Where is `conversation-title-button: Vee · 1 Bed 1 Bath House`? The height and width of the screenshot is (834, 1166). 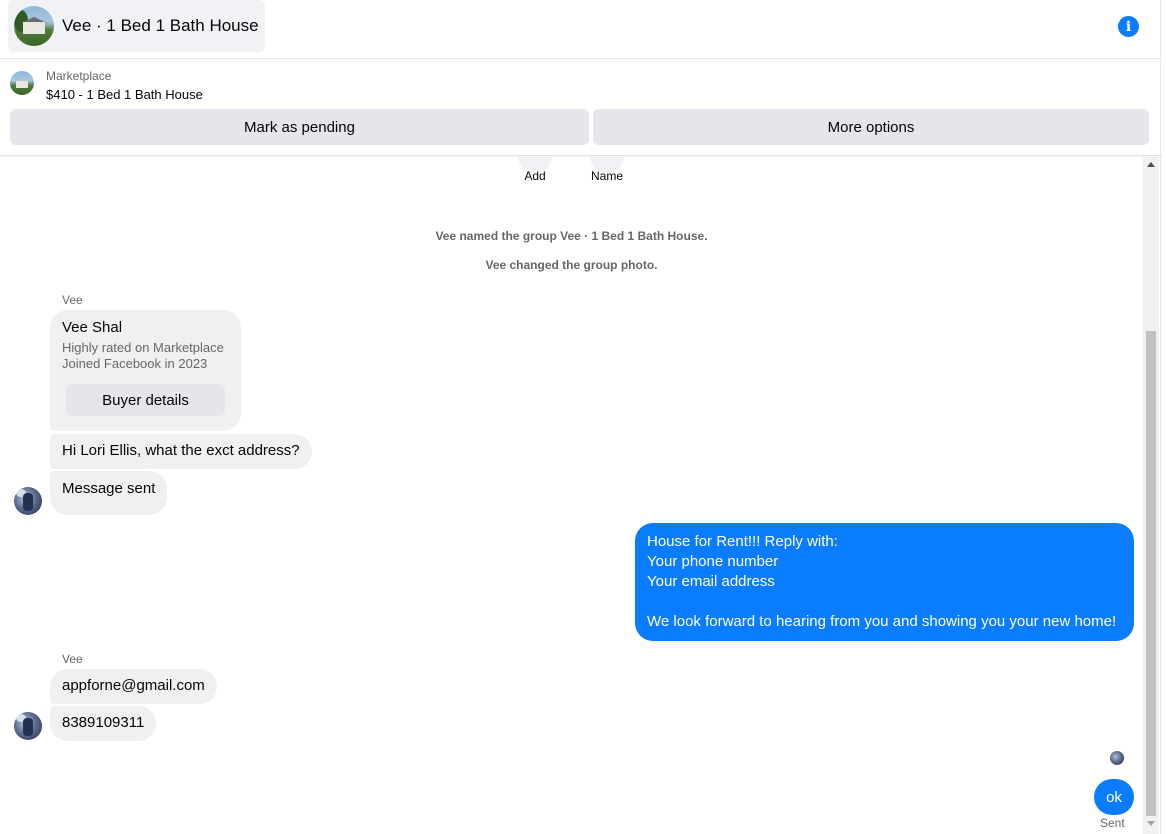 conversation-title-button: Vee · 1 Bed 1 Bath House is located at coordinates (136, 26).